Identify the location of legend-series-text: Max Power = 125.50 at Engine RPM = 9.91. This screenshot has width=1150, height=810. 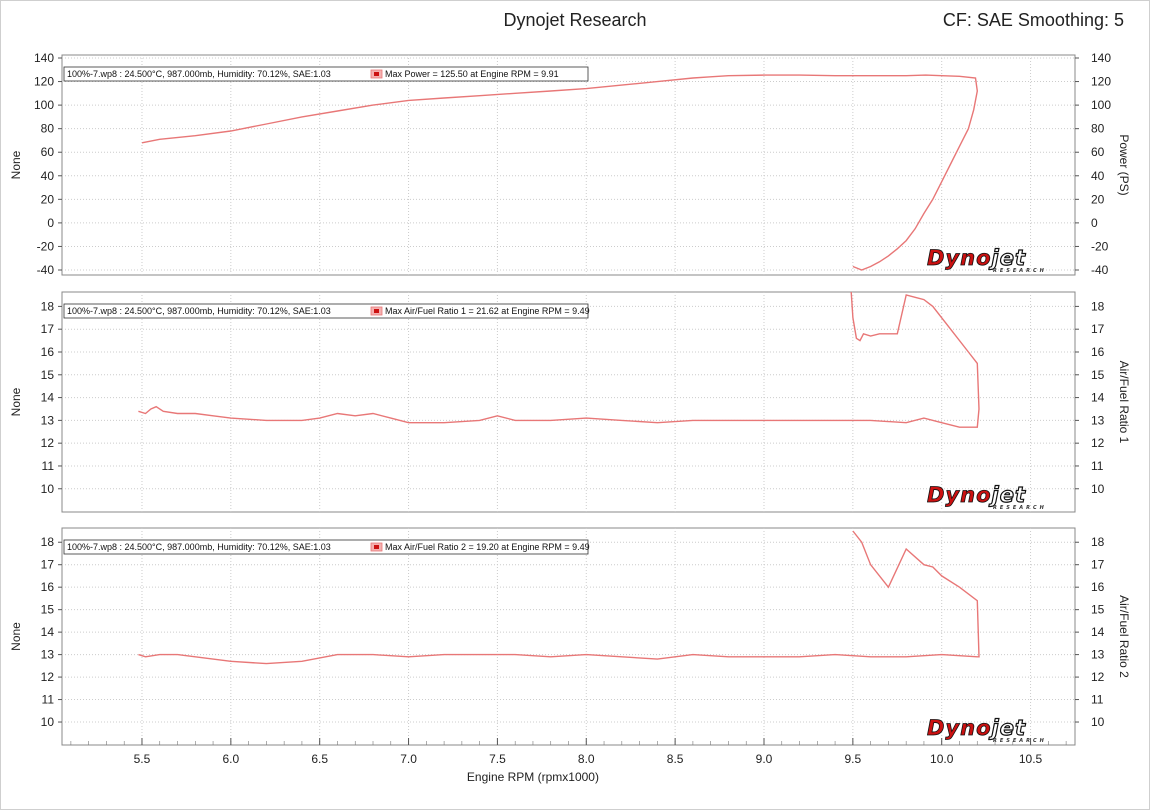
(472, 74).